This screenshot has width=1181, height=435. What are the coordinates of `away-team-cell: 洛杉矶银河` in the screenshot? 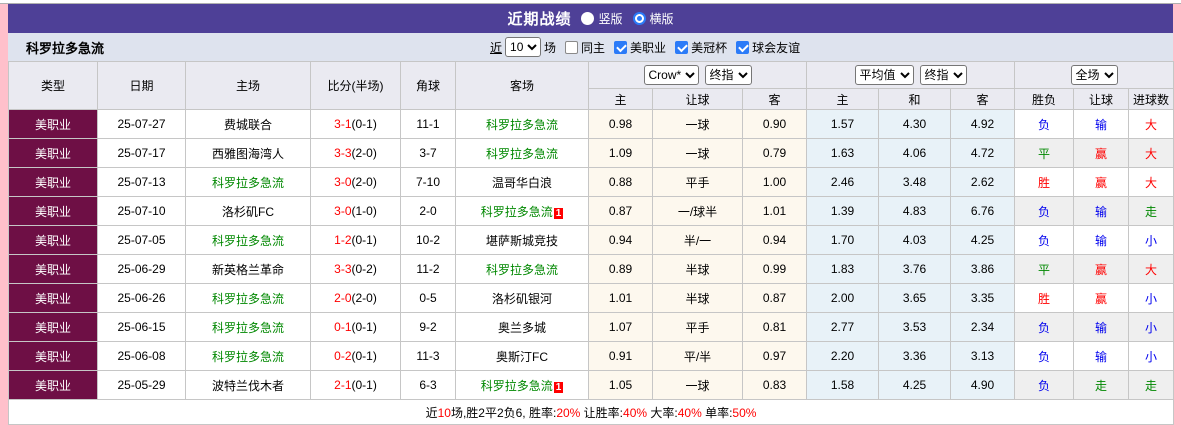 It's located at (522, 298).